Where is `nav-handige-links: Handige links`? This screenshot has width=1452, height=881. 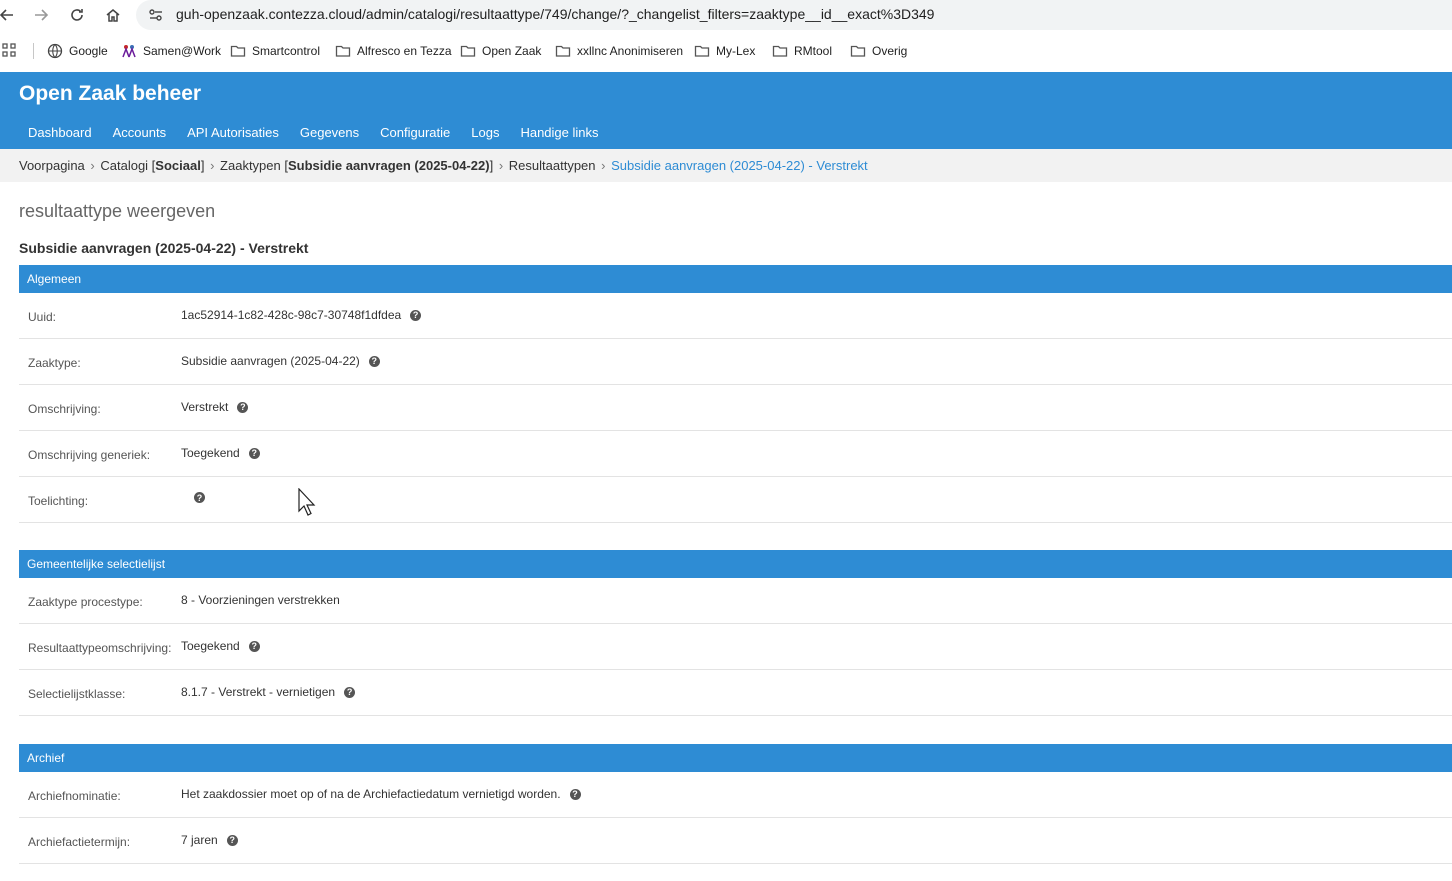 nav-handige-links: Handige links is located at coordinates (559, 132).